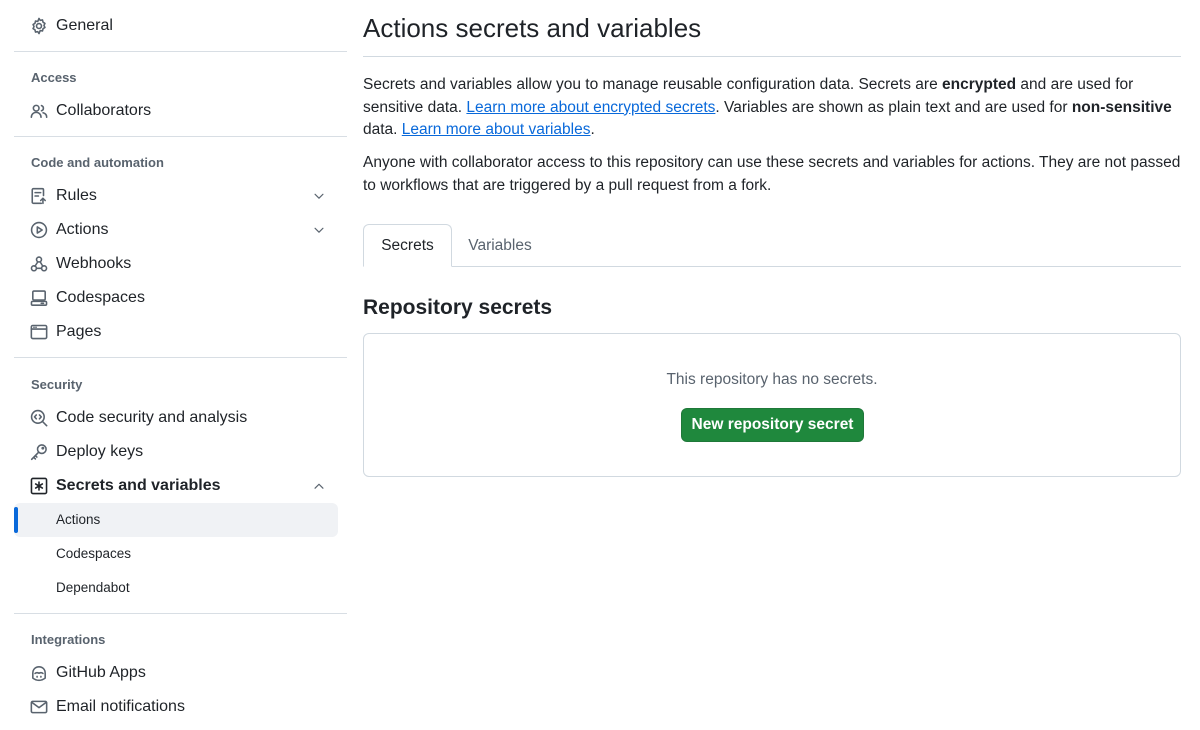 The width and height of the screenshot is (1200, 730). Describe the element at coordinates (39, 332) in the screenshot. I see `browser-icon` at that location.